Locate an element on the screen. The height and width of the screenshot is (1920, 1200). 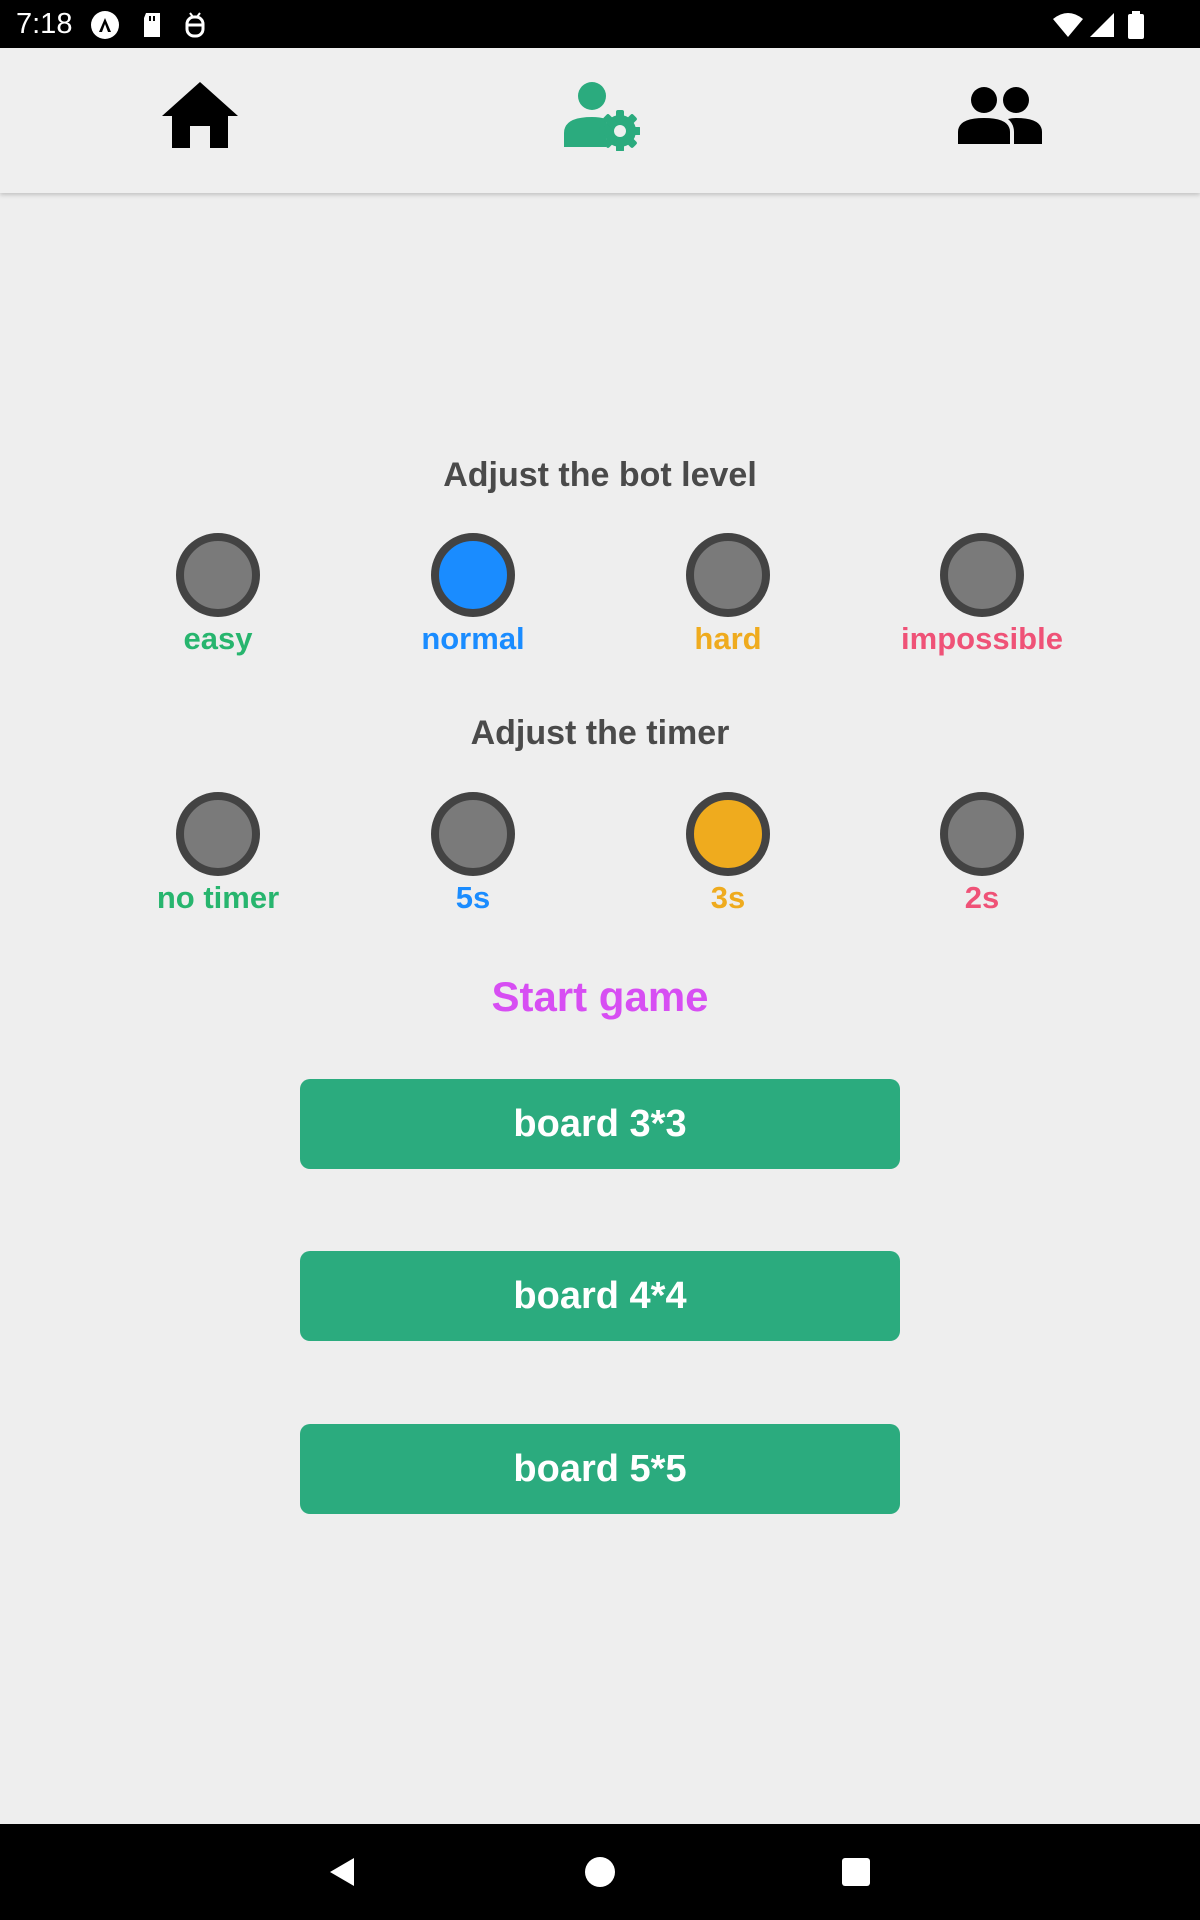
bot-level-option-normal: normal is located at coordinates (473, 603).